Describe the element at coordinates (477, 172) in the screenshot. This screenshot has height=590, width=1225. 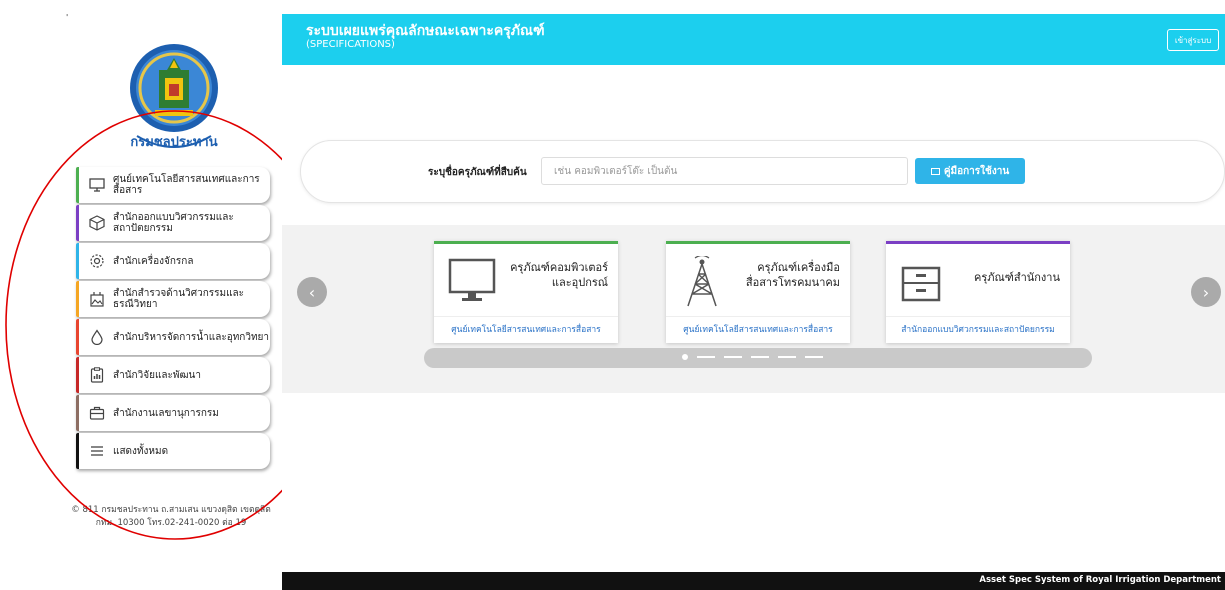
I see `search-label: ระบุชื่อครุภัณฑ์ที่สืบค้น` at that location.